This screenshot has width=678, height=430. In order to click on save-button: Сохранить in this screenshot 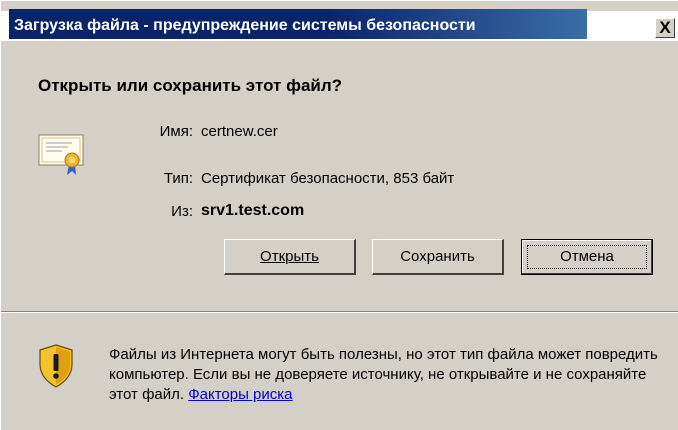, I will do `click(438, 257)`.